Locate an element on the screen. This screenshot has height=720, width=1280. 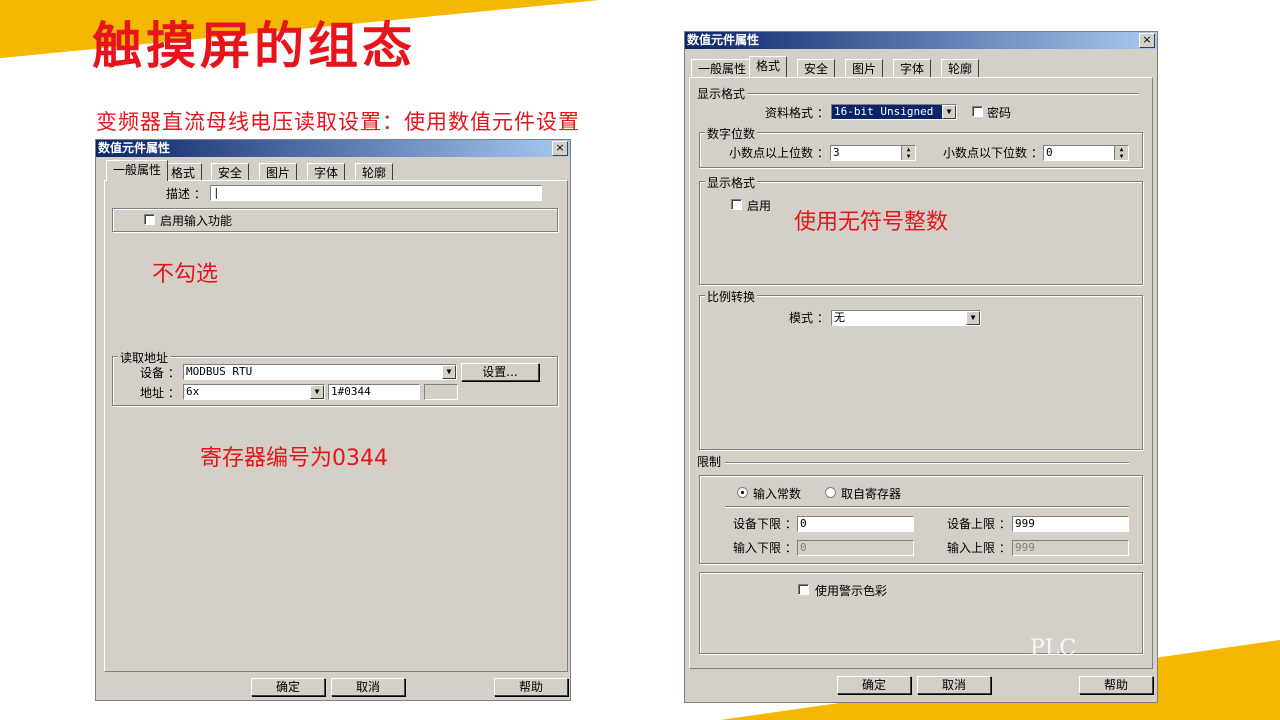
data-format-select: 16-bit Unsigned ▼ is located at coordinates (894, 112).